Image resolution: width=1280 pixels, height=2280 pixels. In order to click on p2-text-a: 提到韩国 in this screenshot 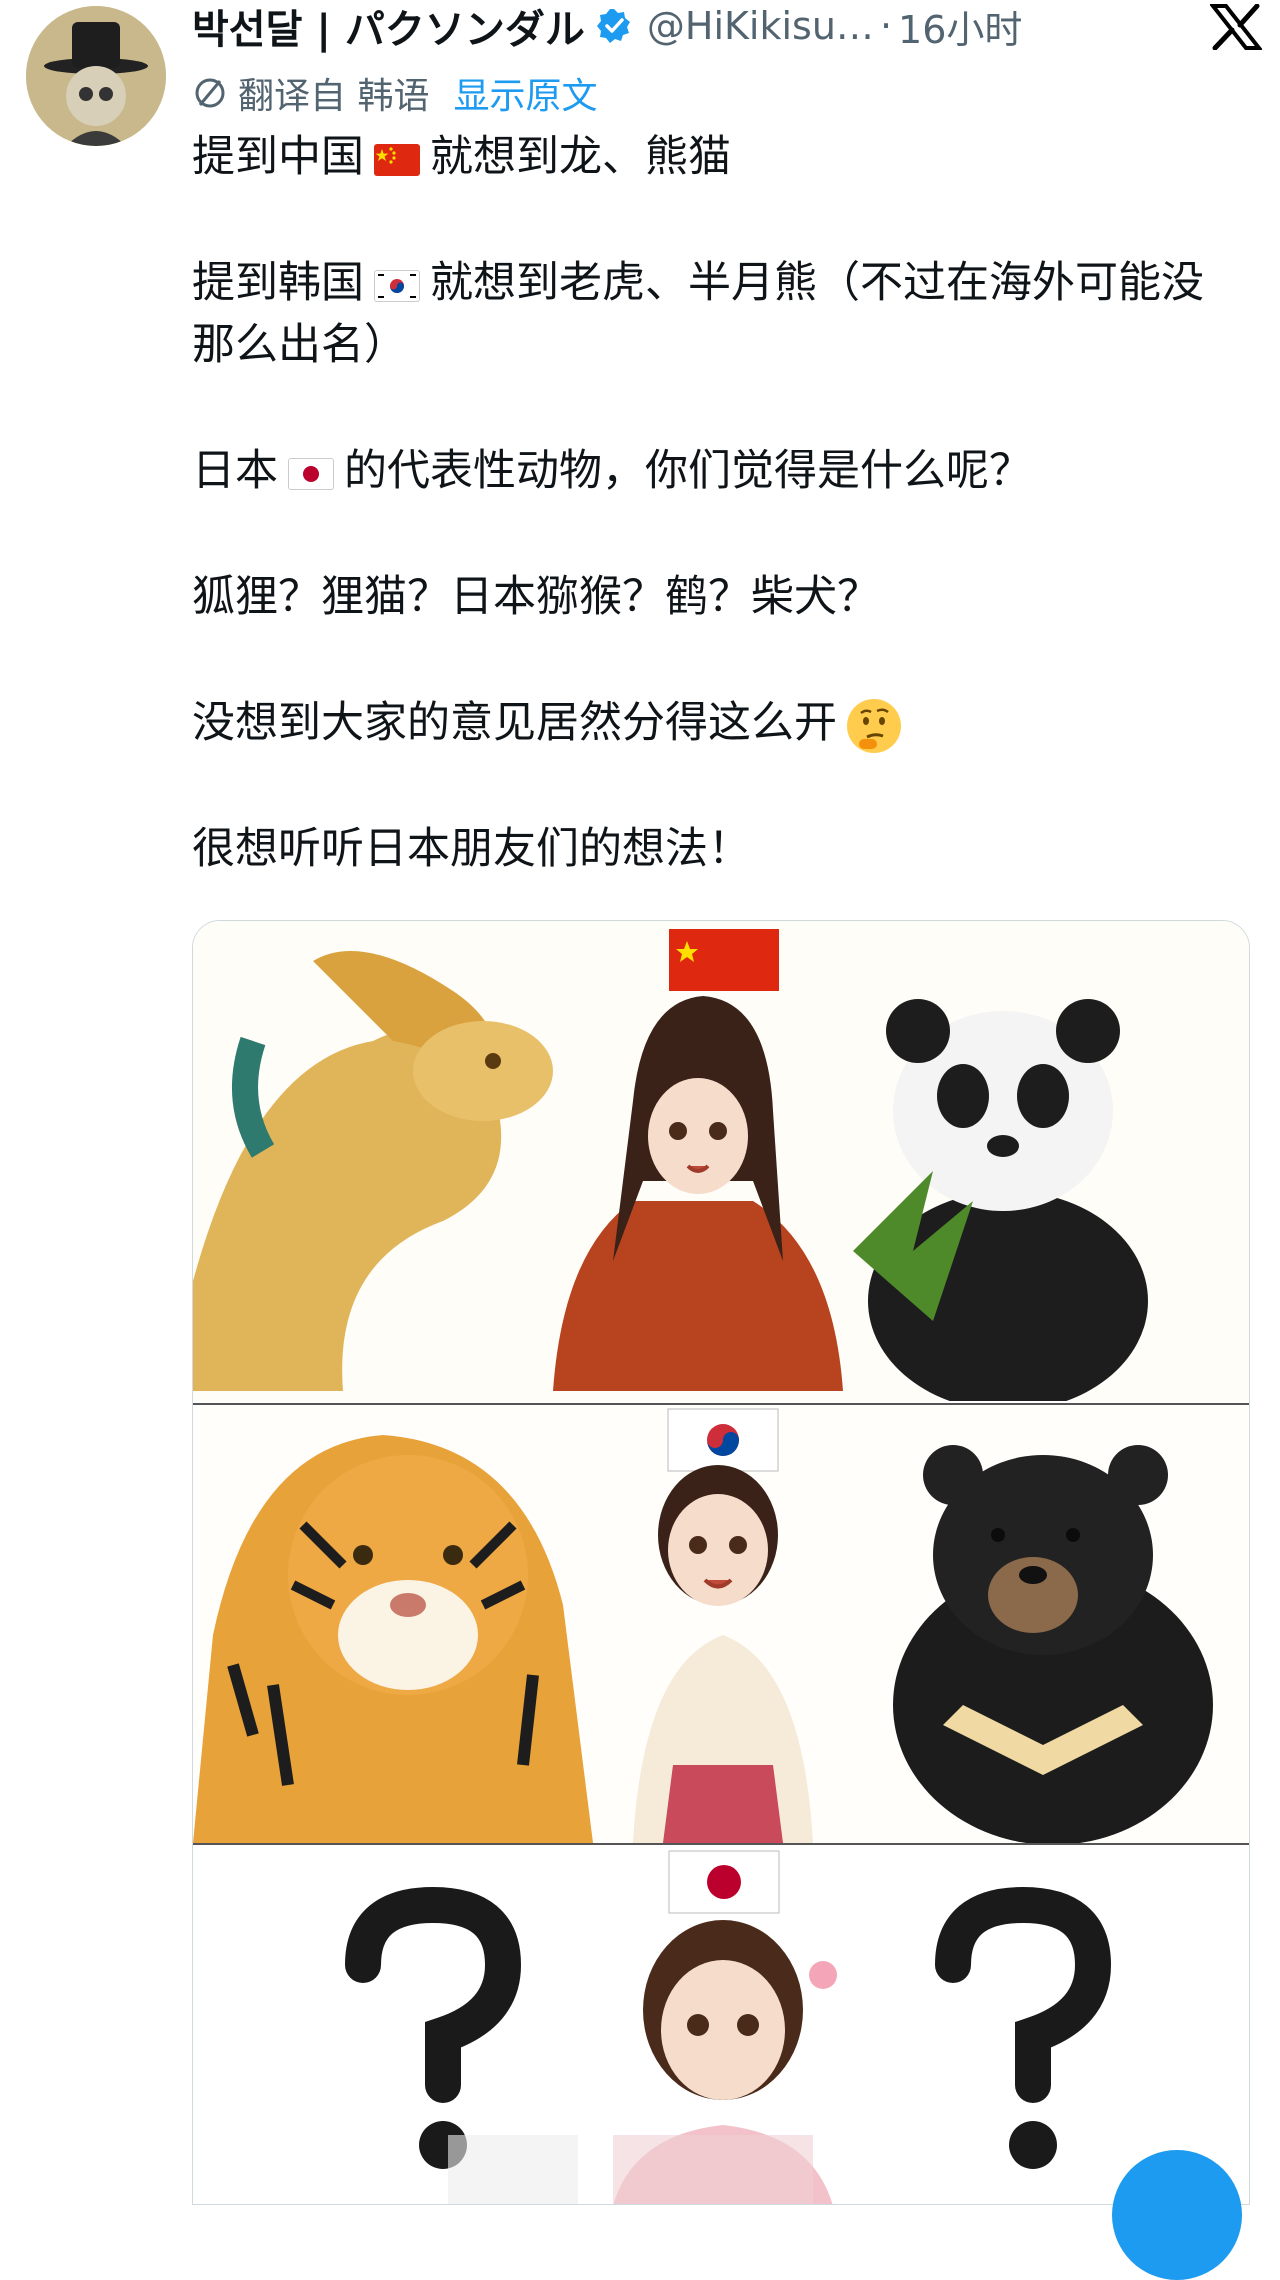, I will do `click(278, 283)`.